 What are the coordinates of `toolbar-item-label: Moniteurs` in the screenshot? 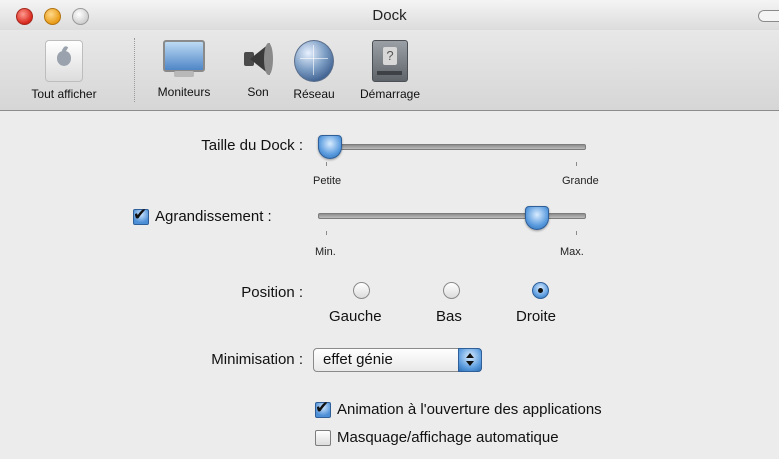 It's located at (184, 92).